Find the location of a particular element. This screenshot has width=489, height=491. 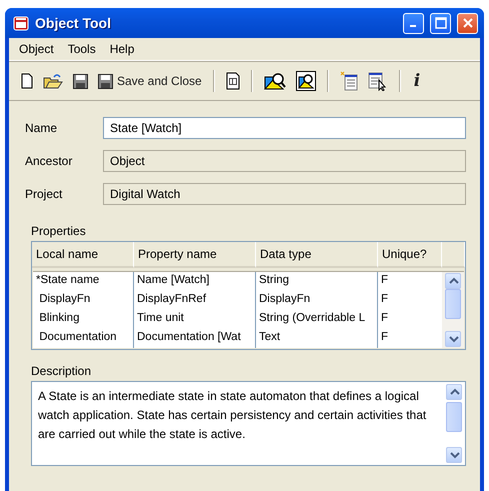

app-icon is located at coordinates (21, 23).